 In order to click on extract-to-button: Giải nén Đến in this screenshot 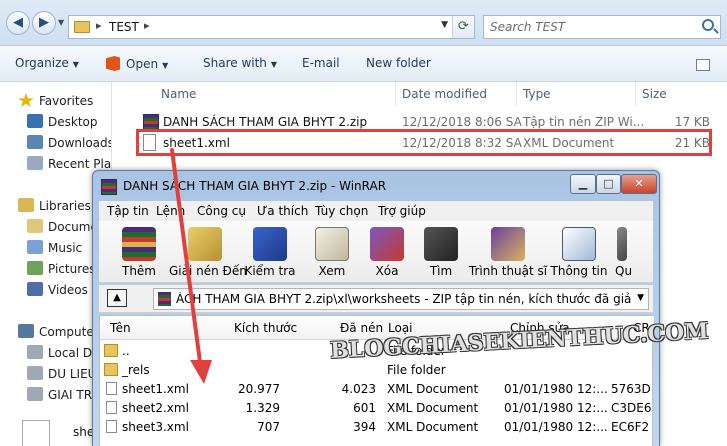, I will do `click(208, 252)`.